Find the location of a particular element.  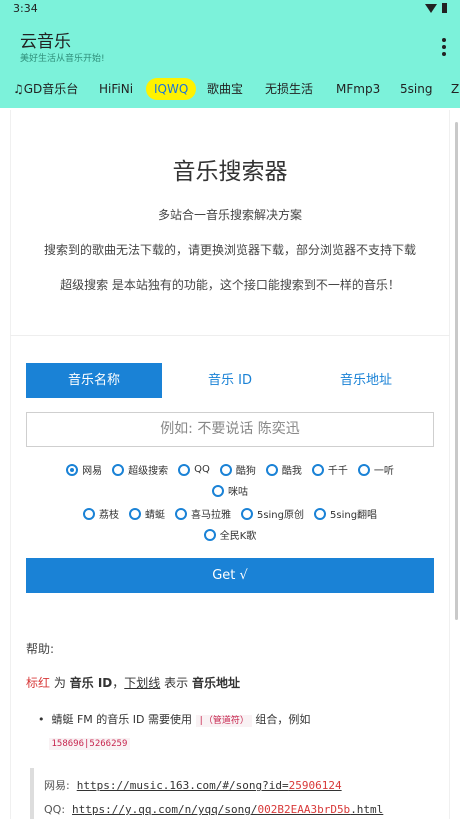

radio-super: 超级搜索 is located at coordinates (140, 469).